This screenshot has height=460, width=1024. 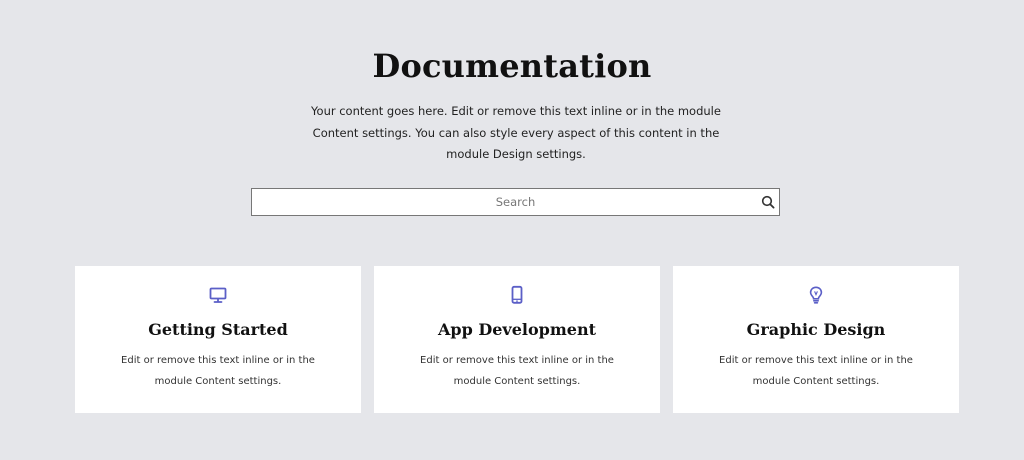 What do you see at coordinates (816, 329) in the screenshot?
I see `card-title: Graphic Design` at bounding box center [816, 329].